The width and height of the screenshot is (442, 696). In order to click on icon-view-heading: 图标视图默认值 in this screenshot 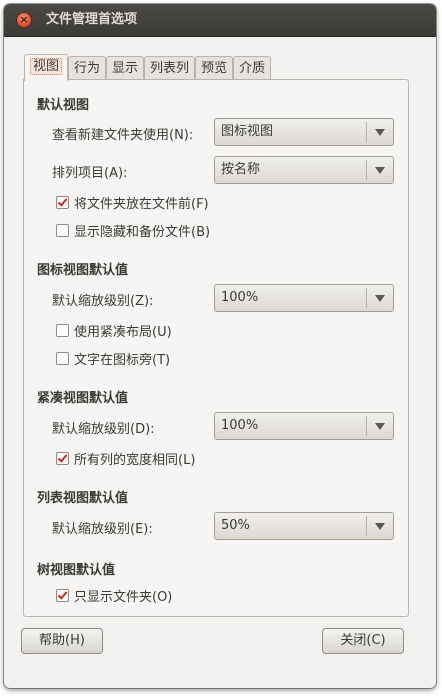, I will do `click(83, 270)`.